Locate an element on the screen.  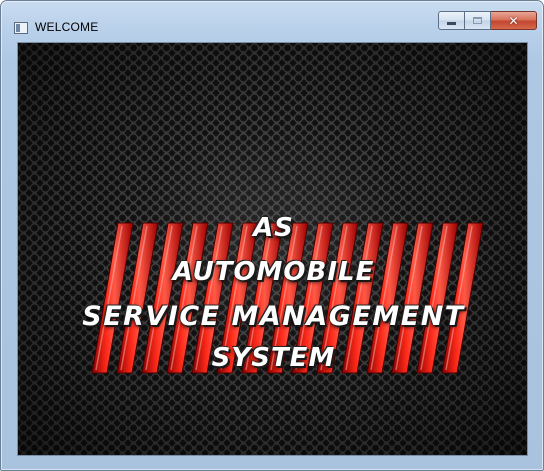
logo-line-service-management: SERVICE MANAGEMENT is located at coordinates (273, 316).